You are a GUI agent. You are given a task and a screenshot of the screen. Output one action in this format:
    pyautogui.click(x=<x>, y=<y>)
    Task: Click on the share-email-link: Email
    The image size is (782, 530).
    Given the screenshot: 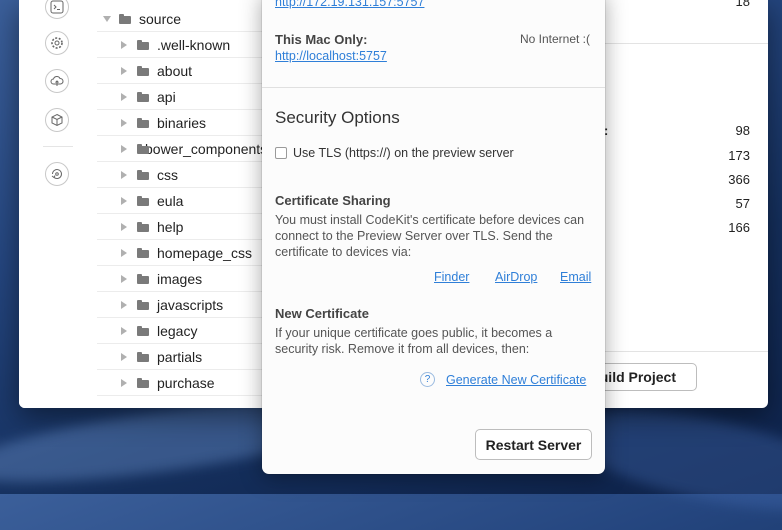 What is the action you would take?
    pyautogui.click(x=575, y=277)
    